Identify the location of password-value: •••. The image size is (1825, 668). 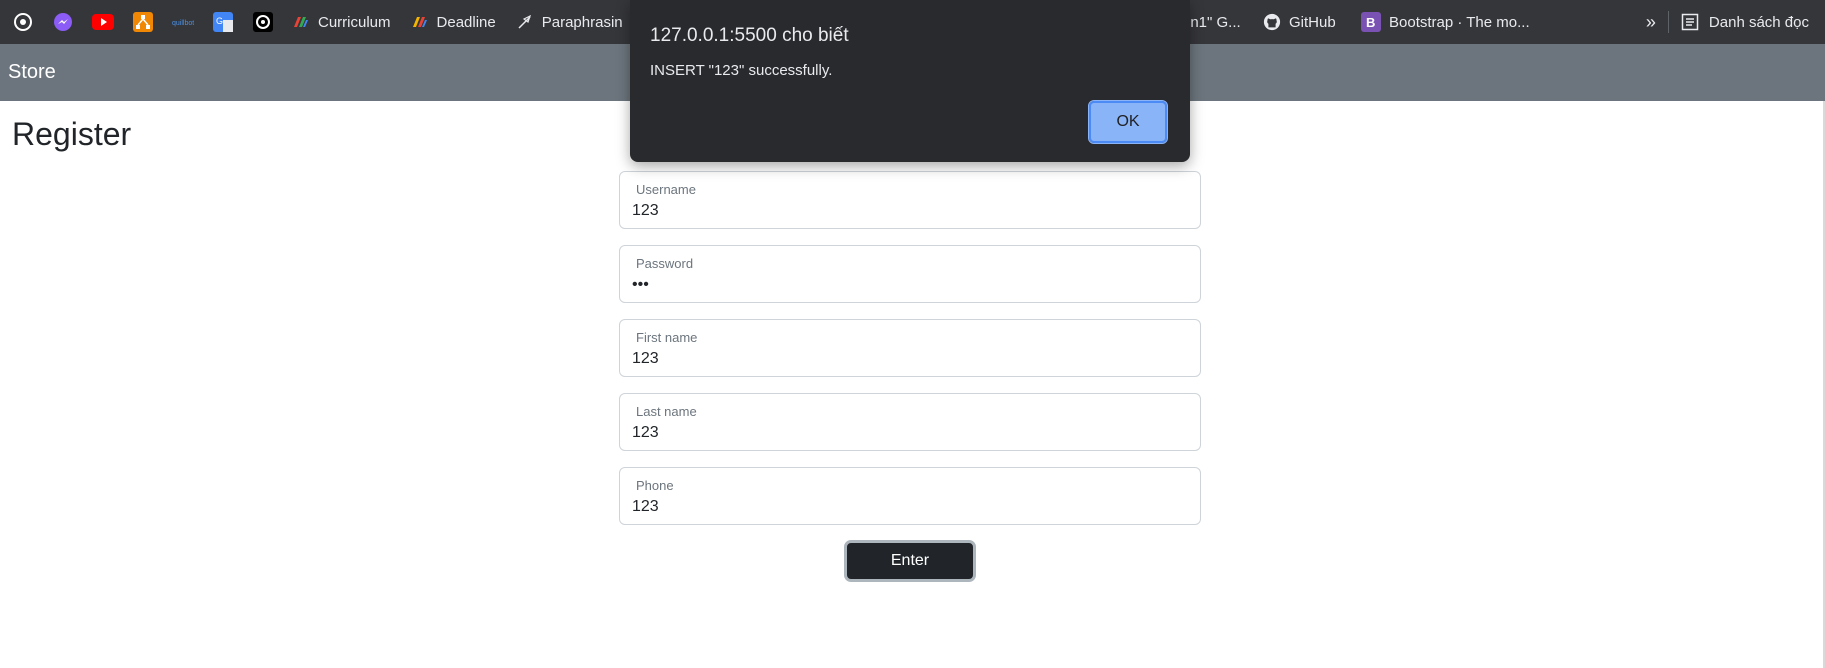
(640, 284).